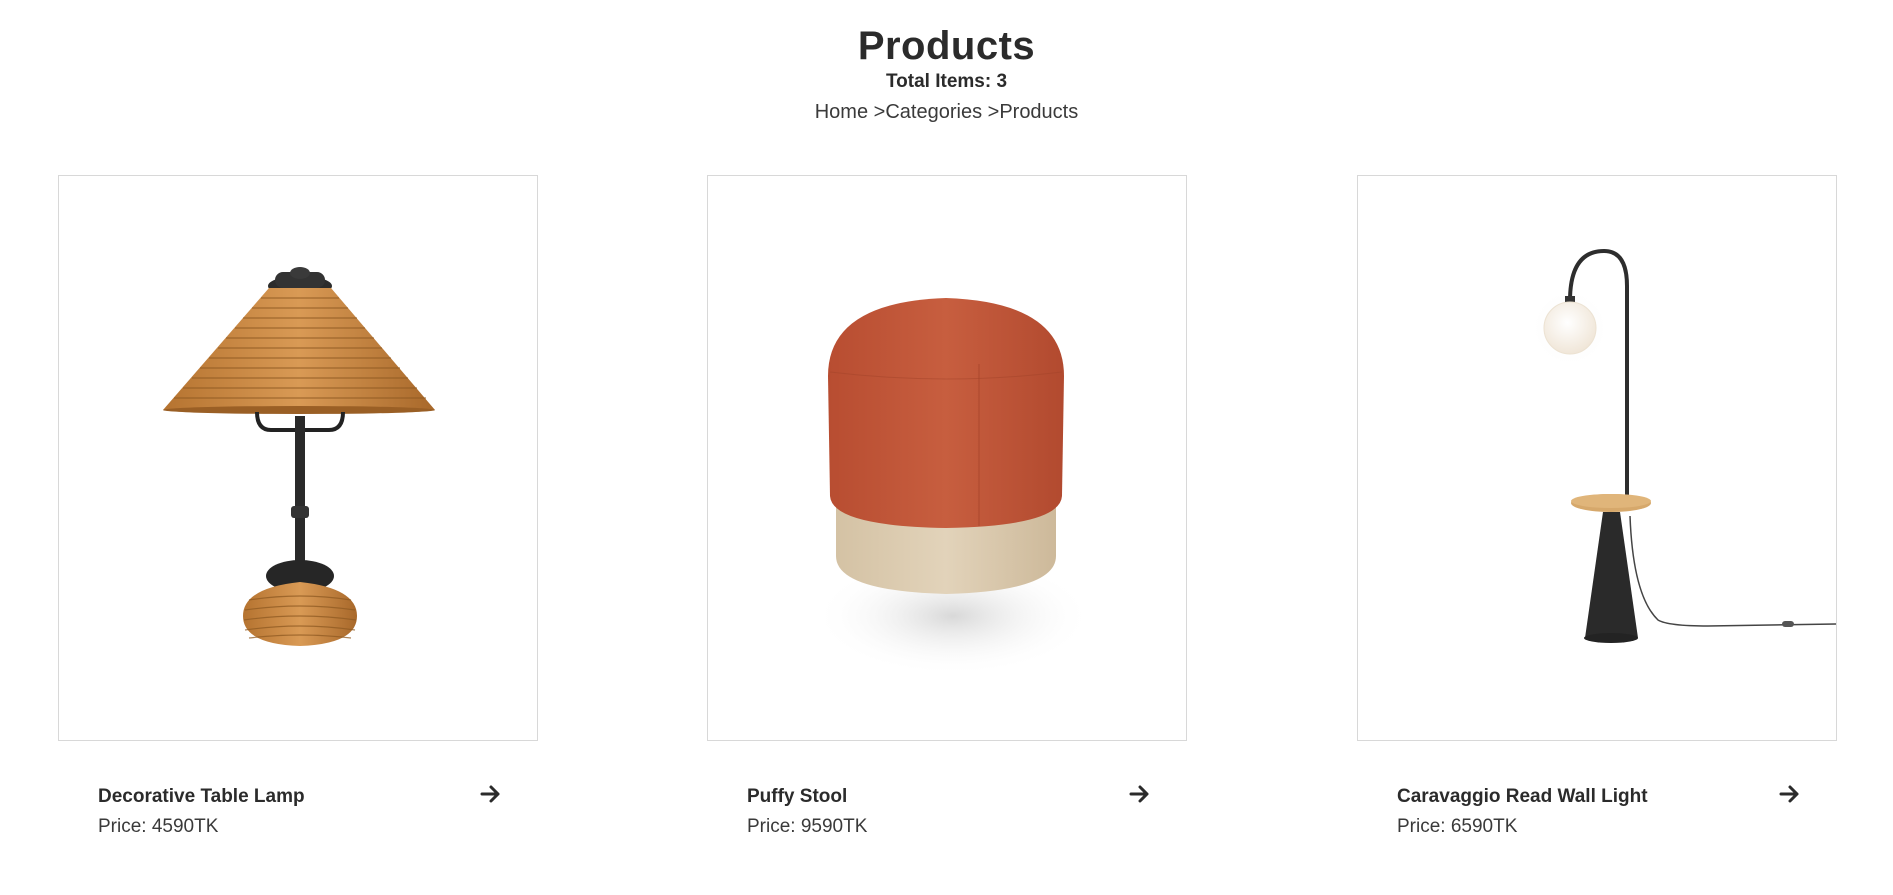  Describe the element at coordinates (933, 112) in the screenshot. I see `breadcrumb-categories: Categories` at that location.